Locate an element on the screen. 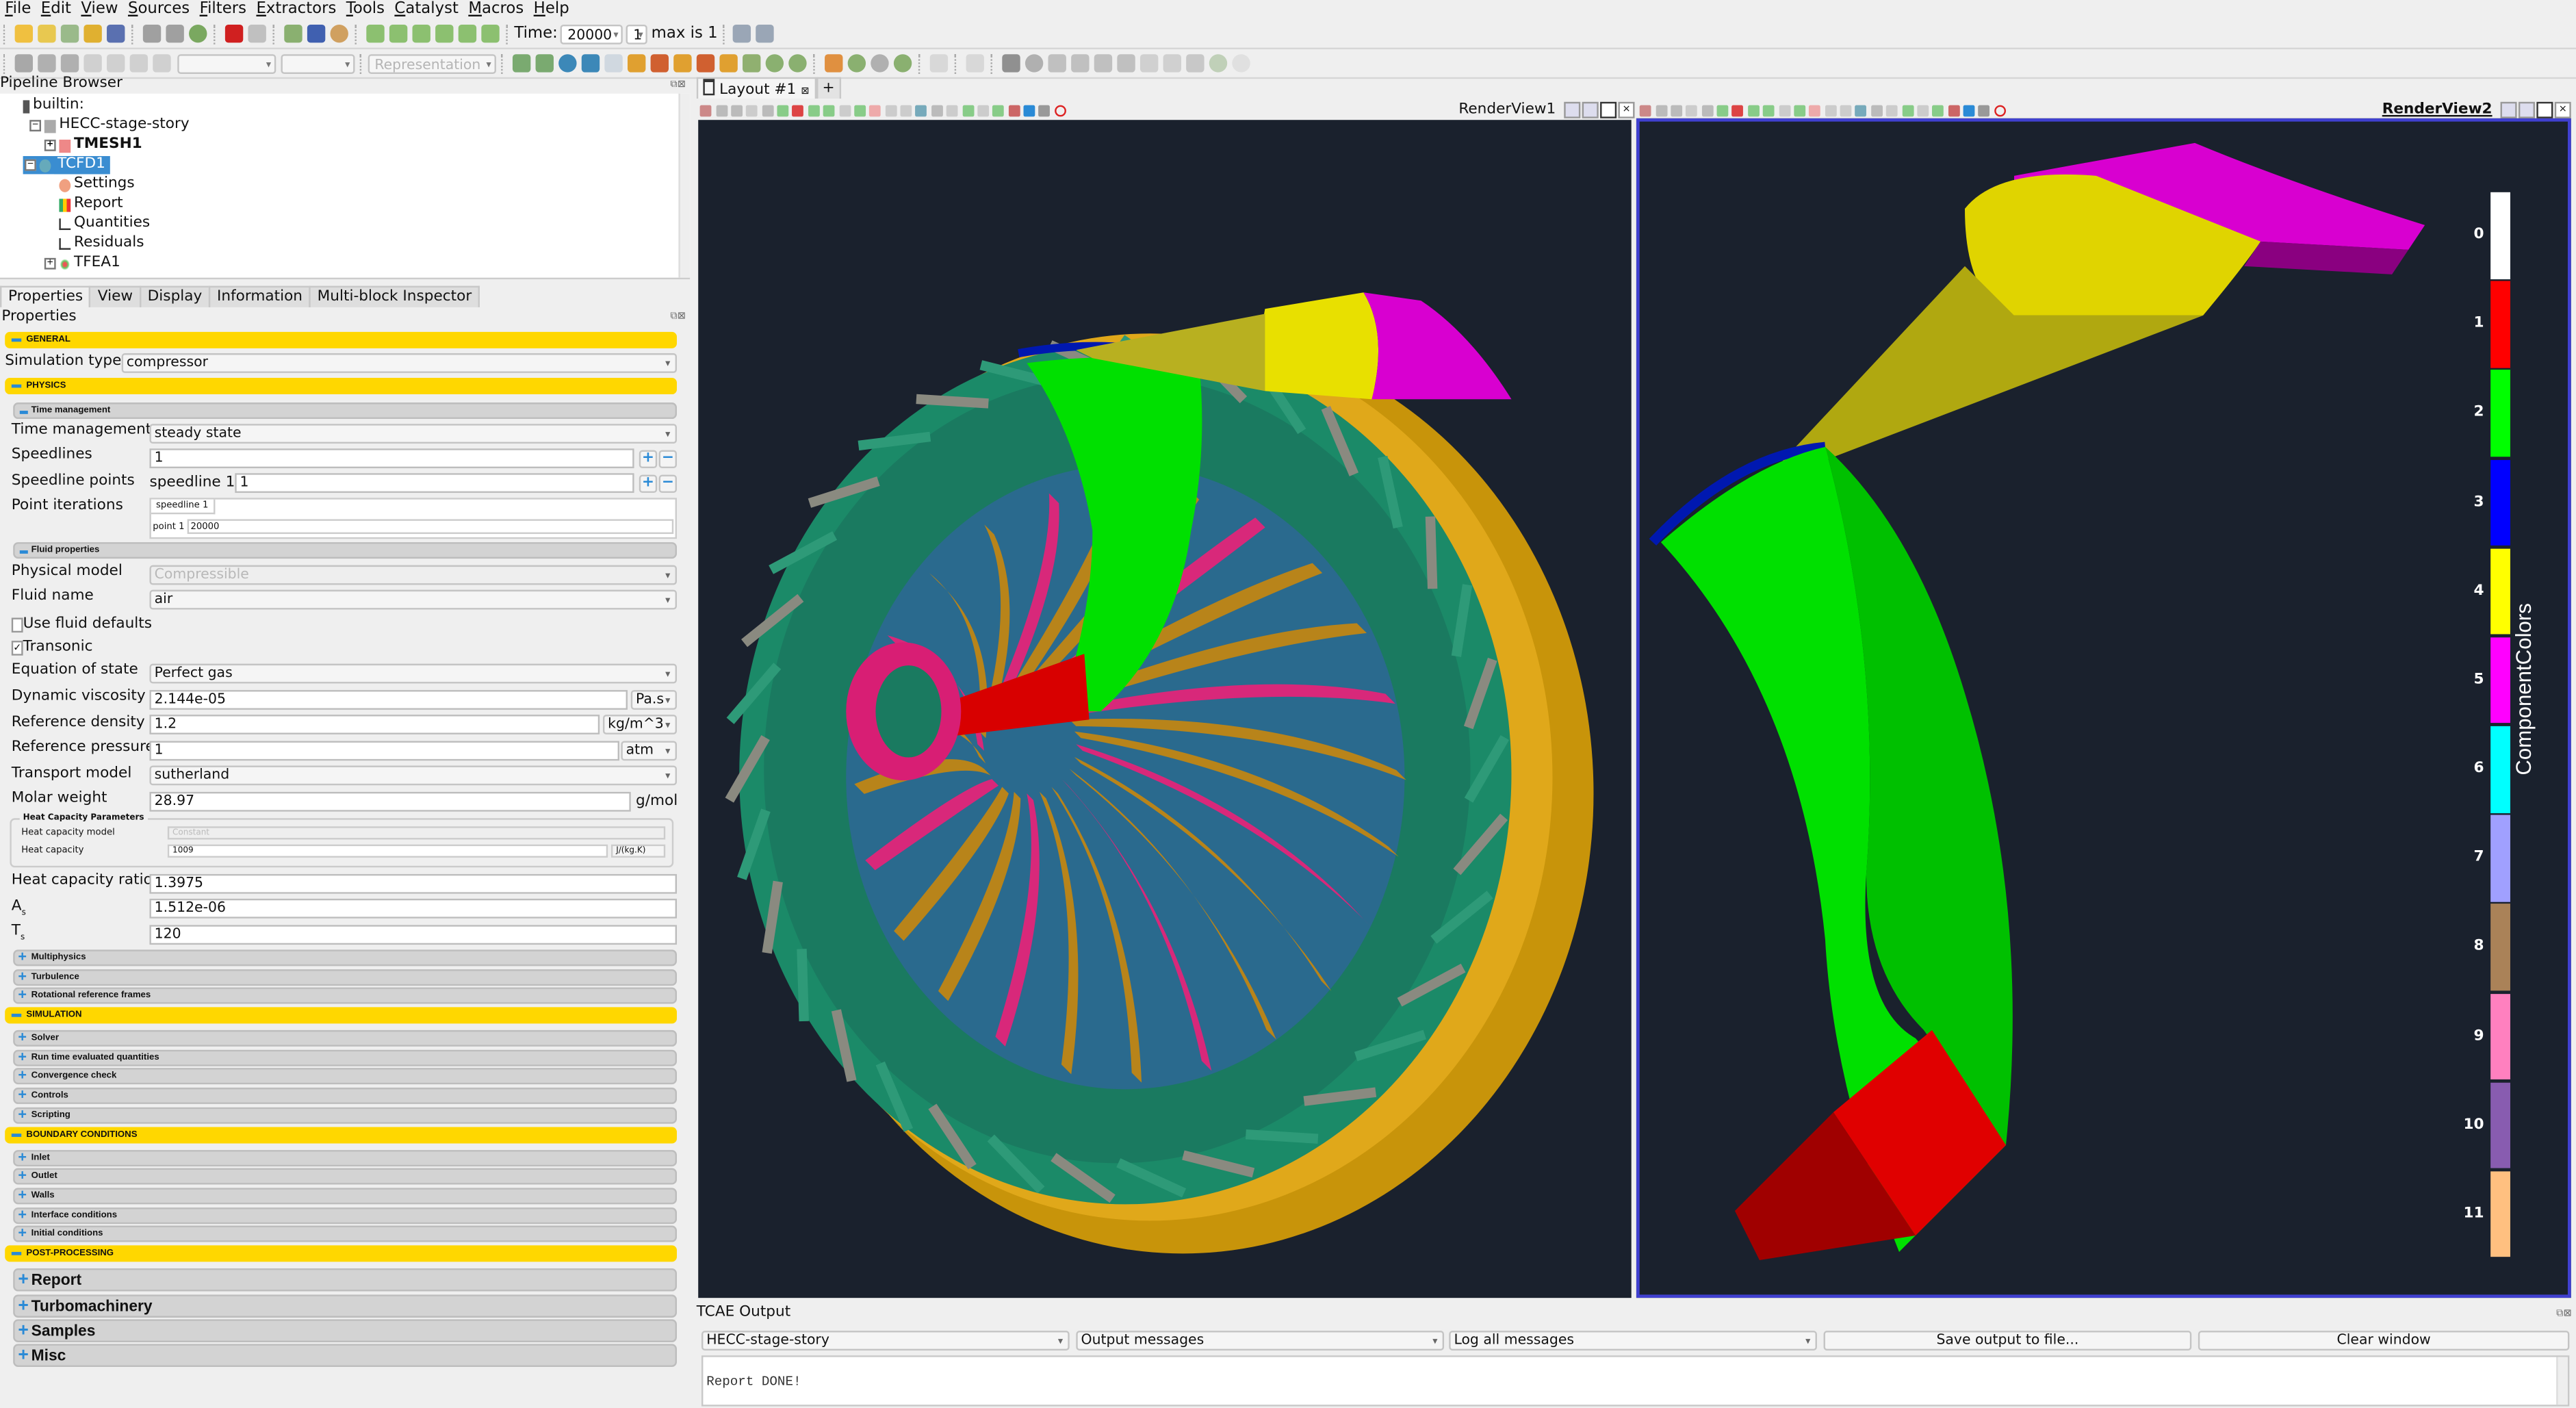  properties-float-close-icon: ⧉⊠ is located at coordinates (677, 317).